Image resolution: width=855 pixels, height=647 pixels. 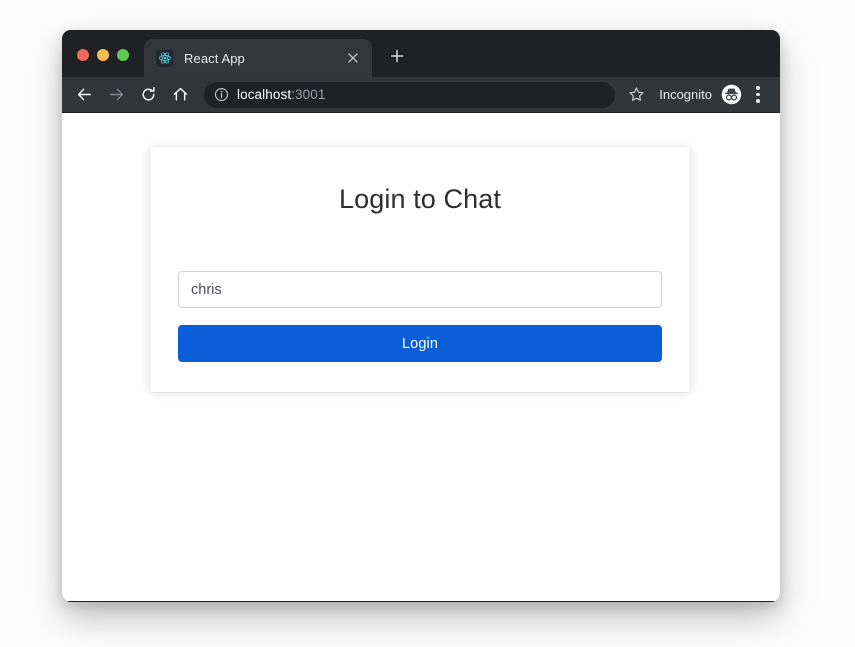 I want to click on window-maximize-button, so click(x=123, y=55).